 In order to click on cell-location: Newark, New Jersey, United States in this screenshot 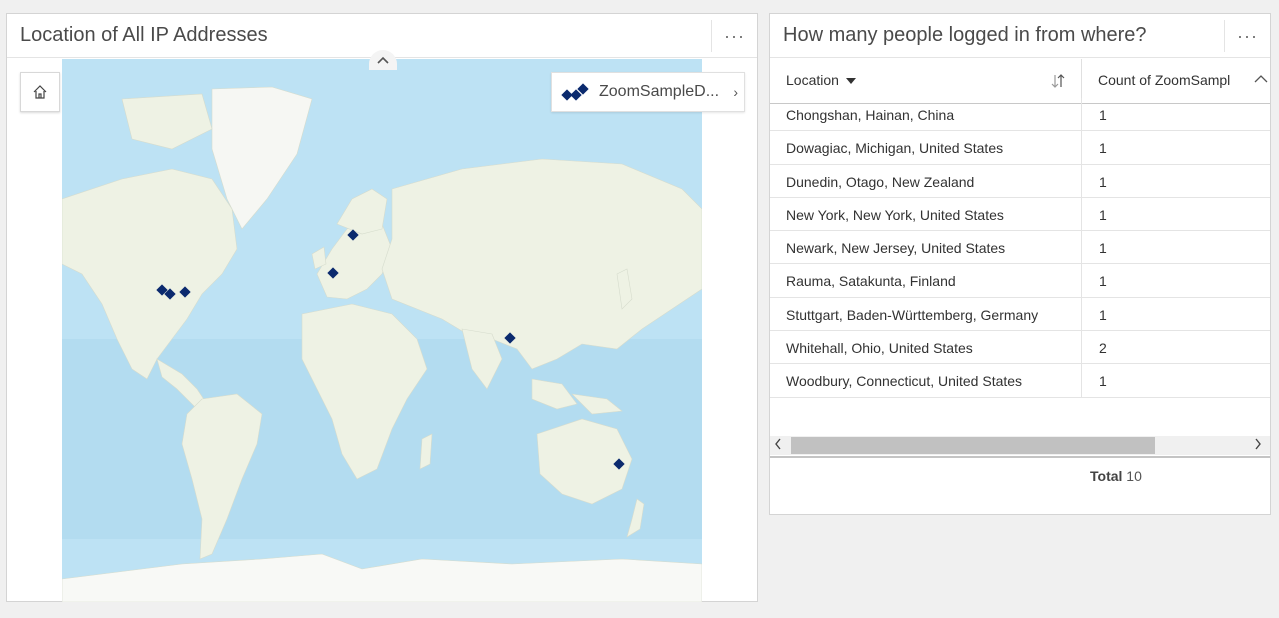, I will do `click(896, 248)`.